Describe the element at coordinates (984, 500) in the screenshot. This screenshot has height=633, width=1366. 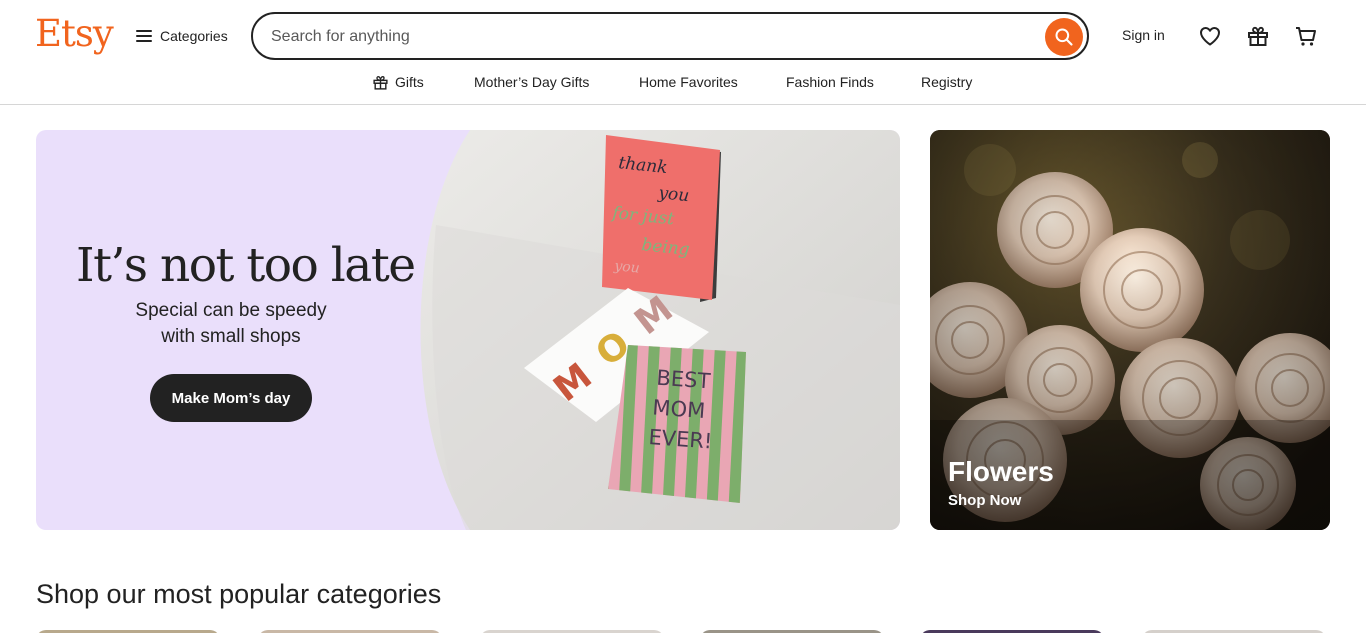
I see `shop-now-link: Shop Now` at that location.